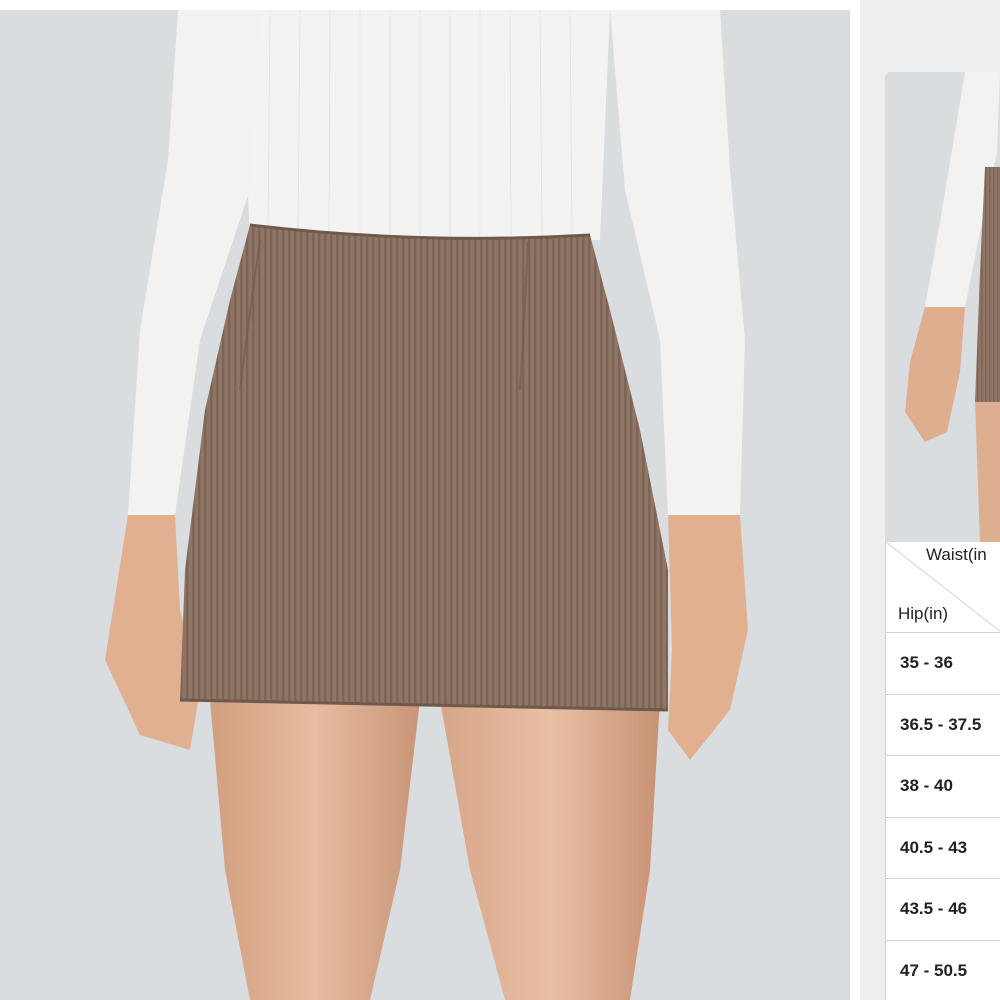 This screenshot has width=1000, height=1000. I want to click on model-thumbnail-image, so click(942, 307).